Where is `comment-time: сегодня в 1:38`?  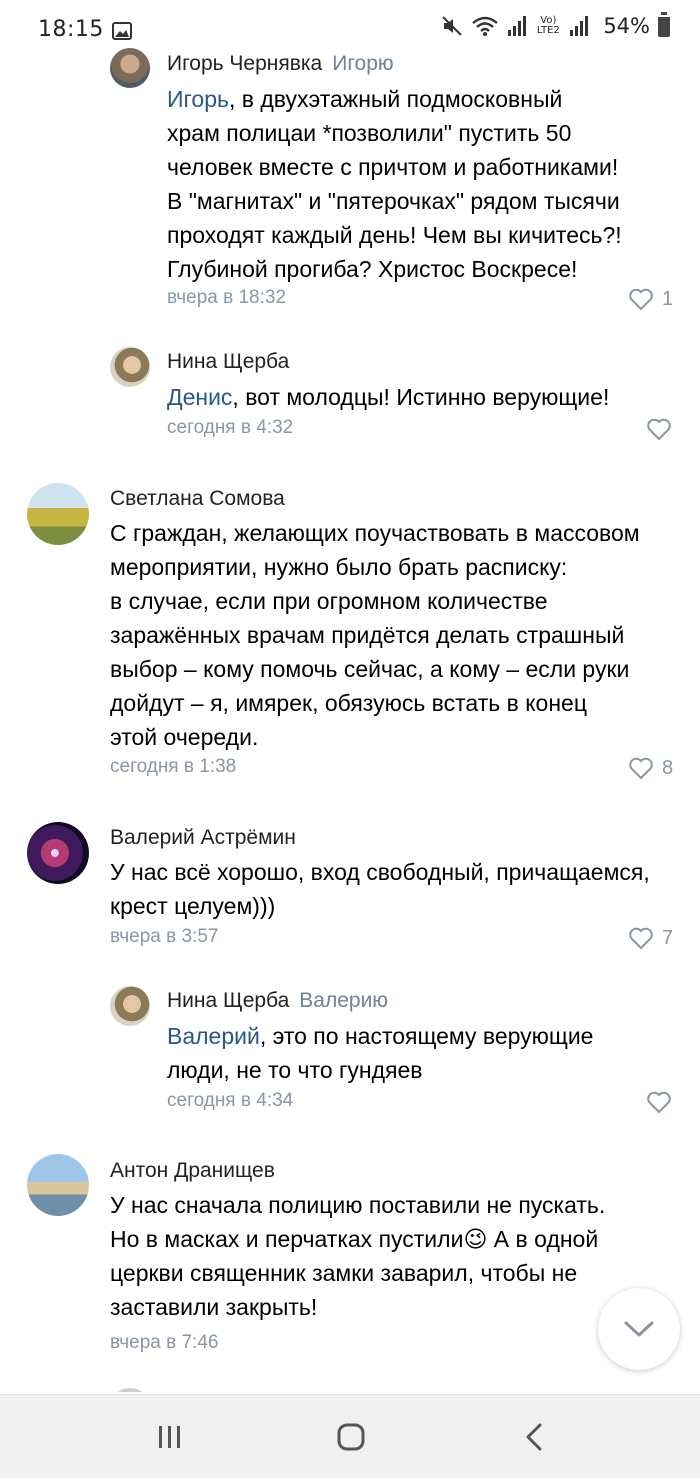
comment-time: сегодня в 1:38 is located at coordinates (173, 767).